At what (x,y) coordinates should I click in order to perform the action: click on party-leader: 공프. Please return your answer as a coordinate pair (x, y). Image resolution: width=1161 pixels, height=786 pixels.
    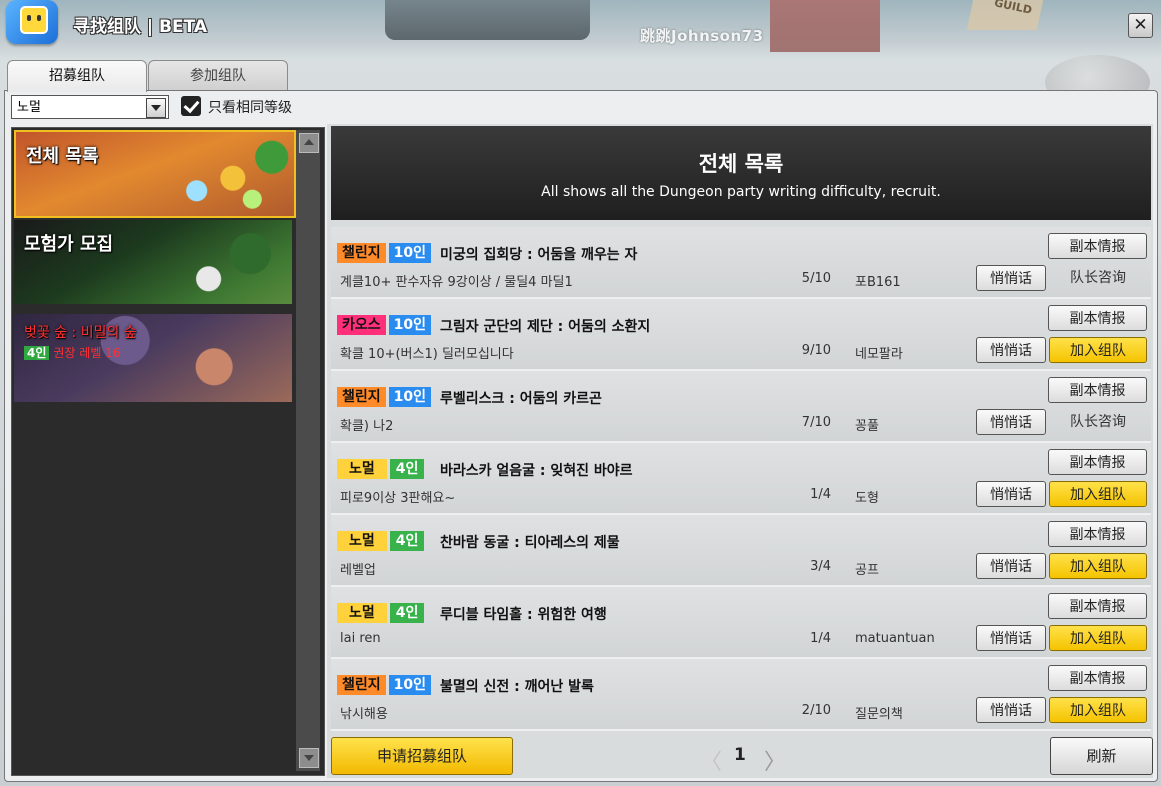
    Looking at the image, I should click on (867, 570).